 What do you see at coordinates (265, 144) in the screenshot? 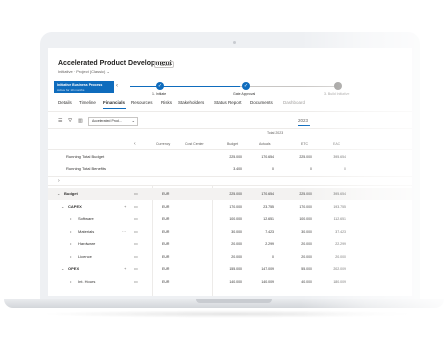
I see `actuals-header: Actuals` at bounding box center [265, 144].